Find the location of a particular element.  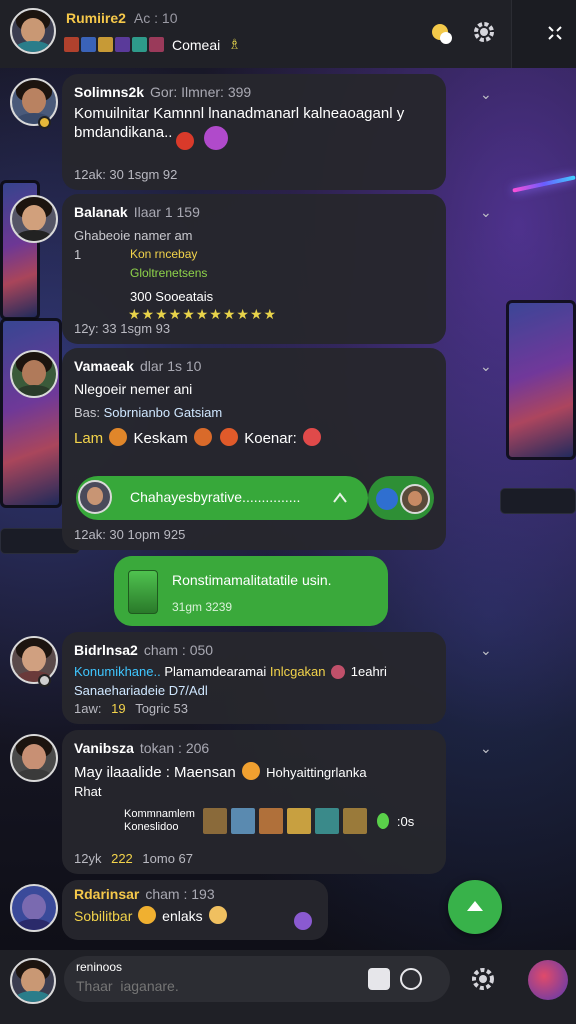

header-avatar is located at coordinates (33, 31).